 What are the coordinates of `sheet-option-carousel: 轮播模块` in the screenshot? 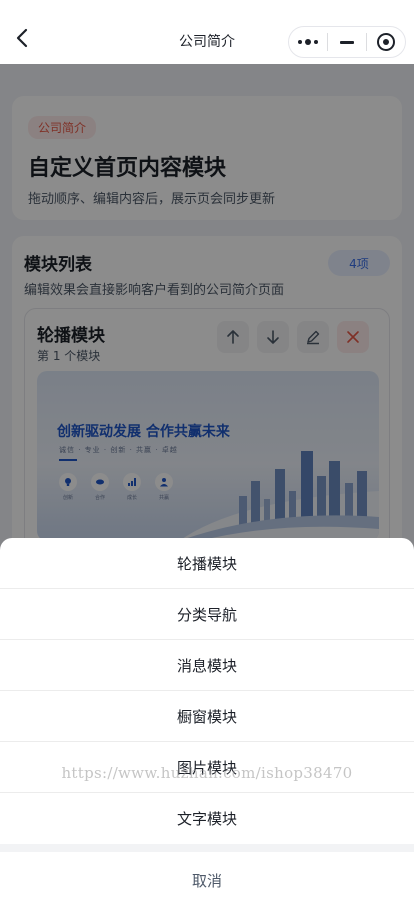 It's located at (207, 563).